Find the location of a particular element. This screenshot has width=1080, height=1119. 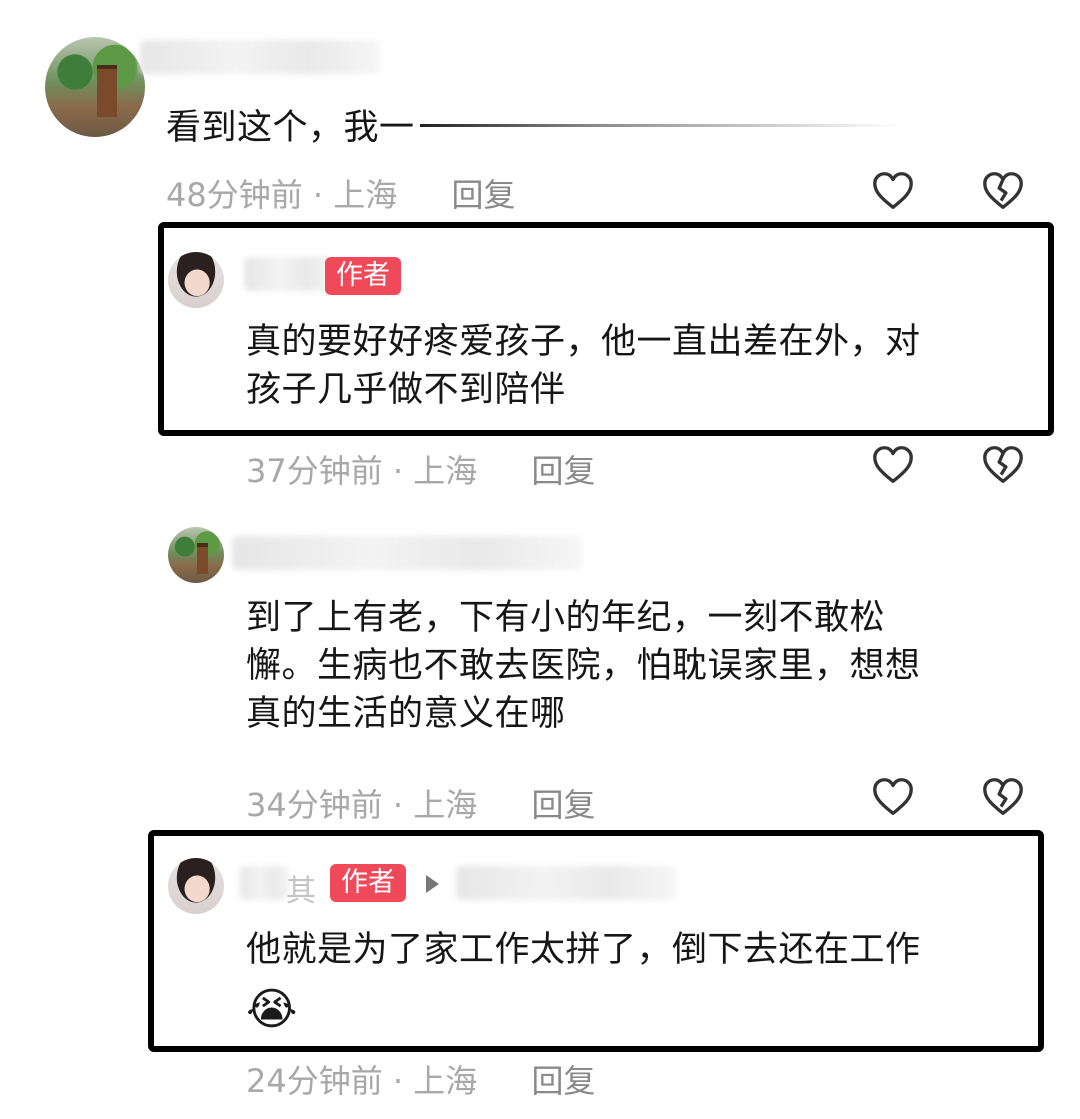

comment-meta: 24分钟前 · 上海 回复 is located at coordinates (420, 1079).